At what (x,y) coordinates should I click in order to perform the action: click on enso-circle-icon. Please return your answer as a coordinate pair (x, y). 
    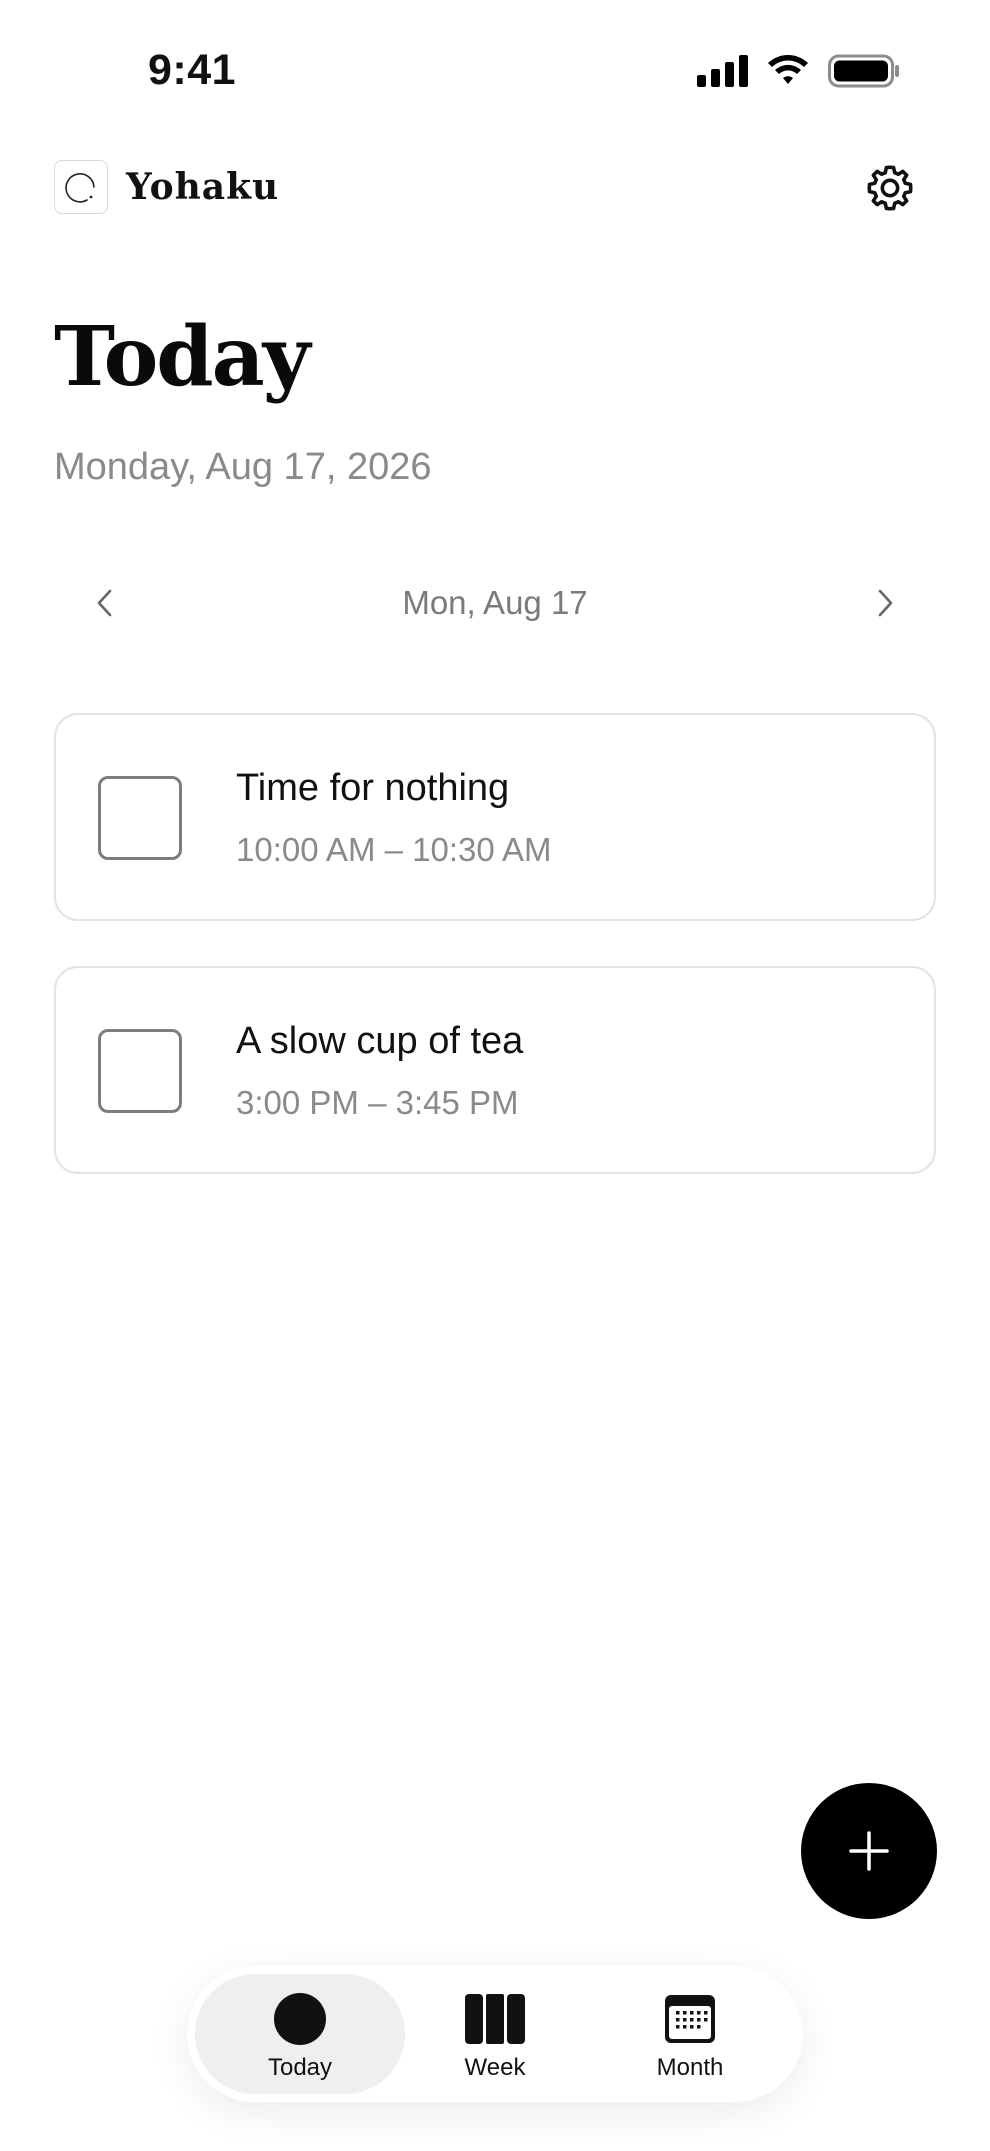
    Looking at the image, I should click on (80, 188).